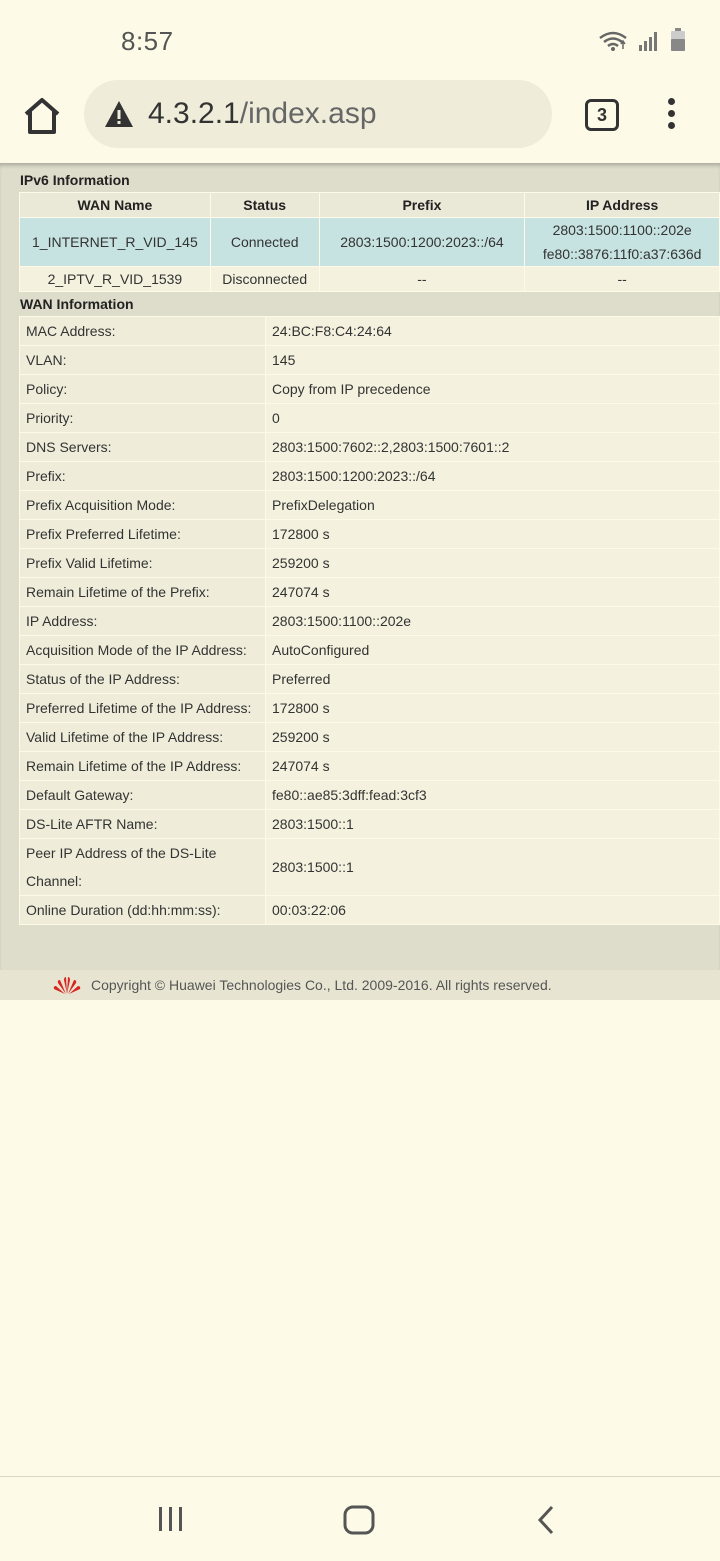 The width and height of the screenshot is (720, 1561). Describe the element at coordinates (142, 360) in the screenshot. I see `info-label: VLAN:` at that location.